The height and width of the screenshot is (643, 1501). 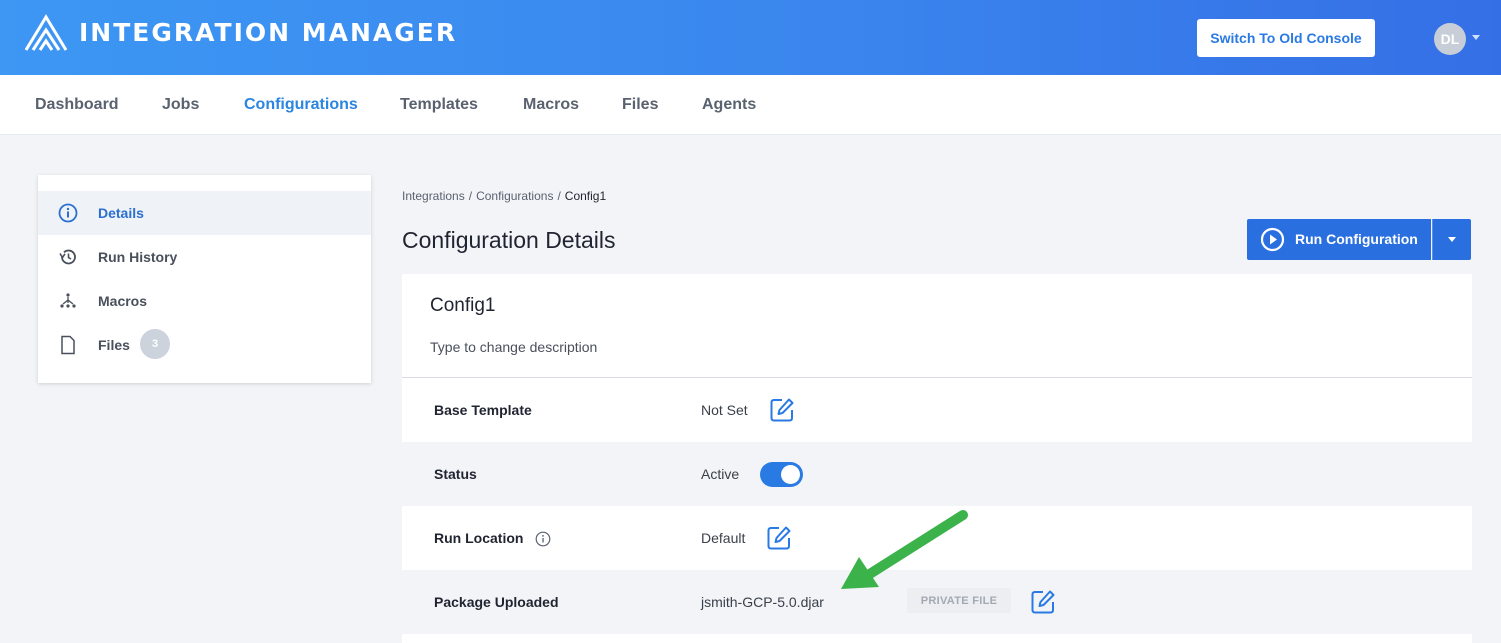 I want to click on nav-jobs: Jobs, so click(x=180, y=105).